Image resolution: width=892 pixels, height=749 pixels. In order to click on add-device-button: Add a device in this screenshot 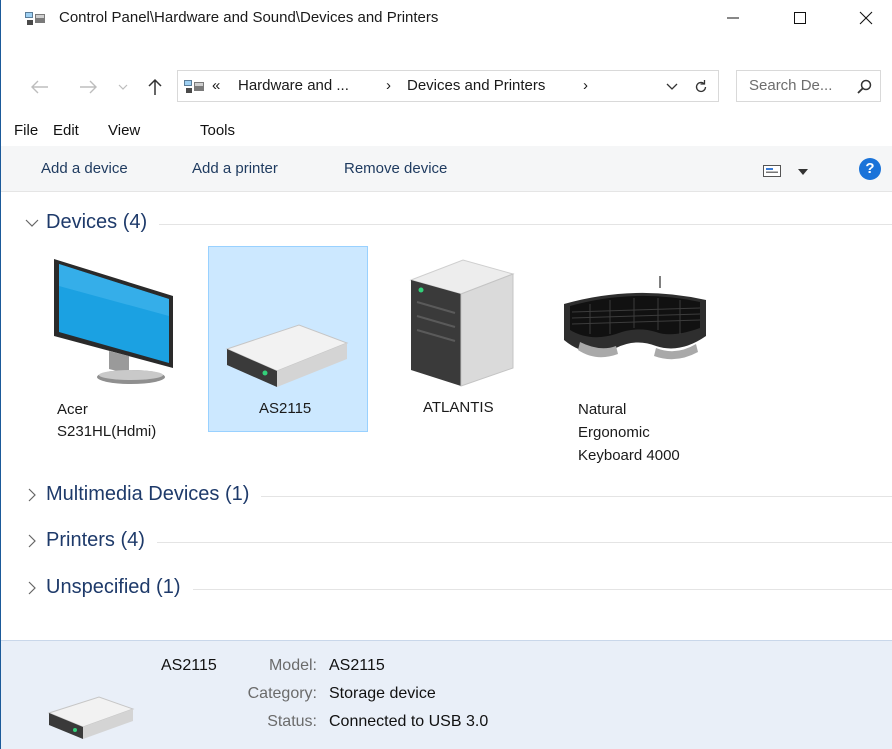, I will do `click(84, 168)`.